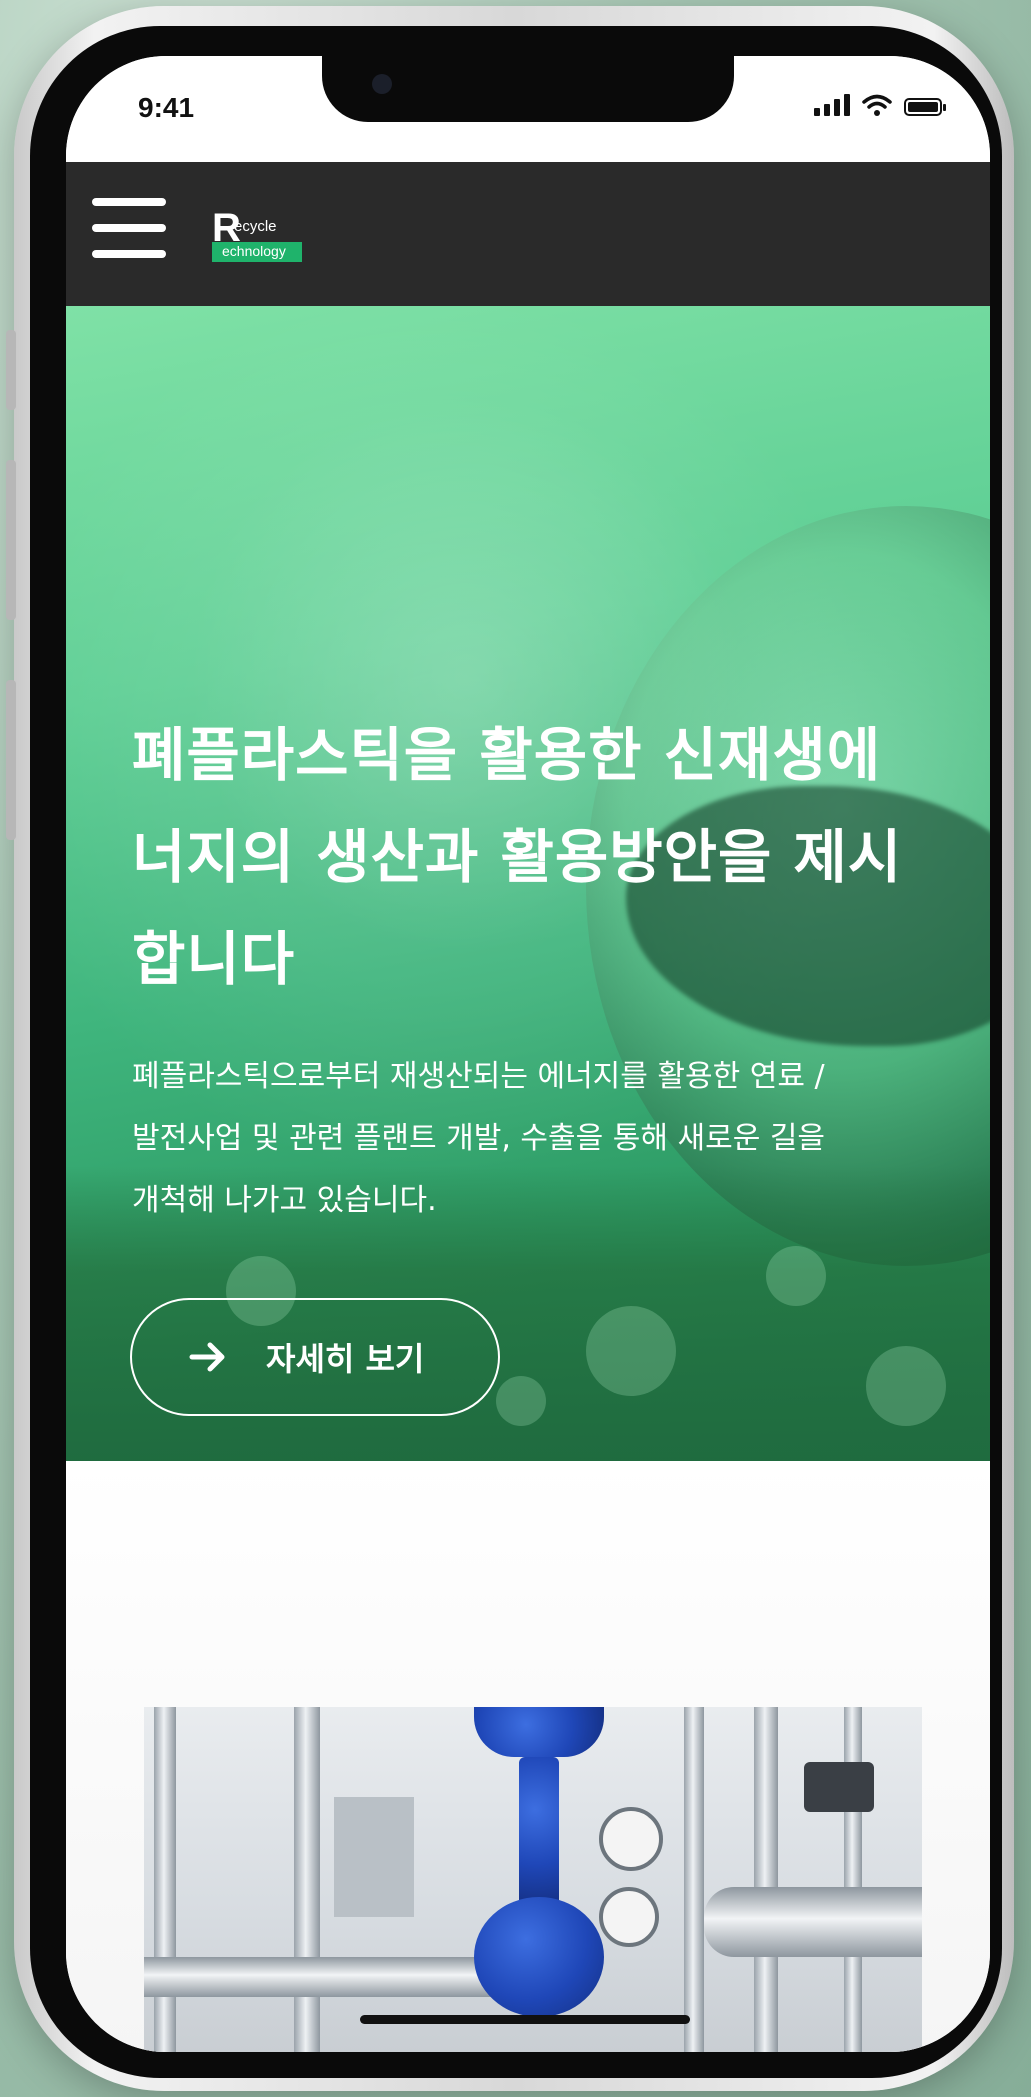 Image resolution: width=1031 pixels, height=2097 pixels. I want to click on volume-up-button, so click(11, 540).